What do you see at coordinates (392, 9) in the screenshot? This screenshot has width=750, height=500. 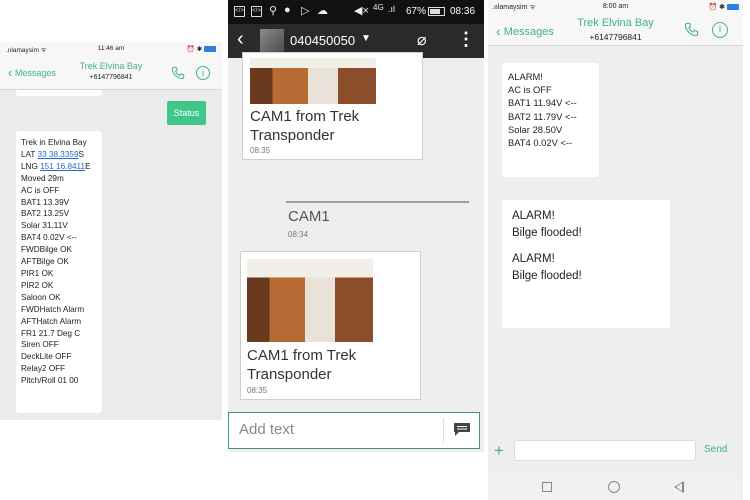 I see `signal-icon: .ıl` at bounding box center [392, 9].